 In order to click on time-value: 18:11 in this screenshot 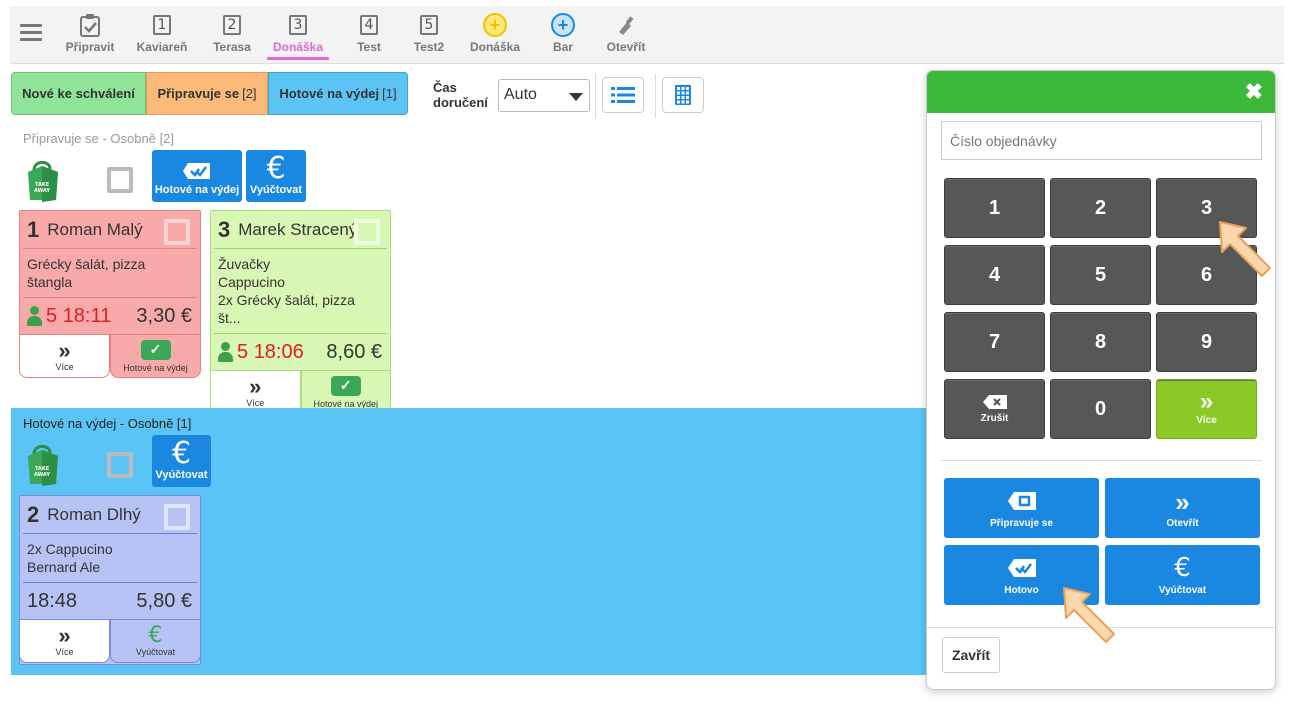, I will do `click(87, 315)`.